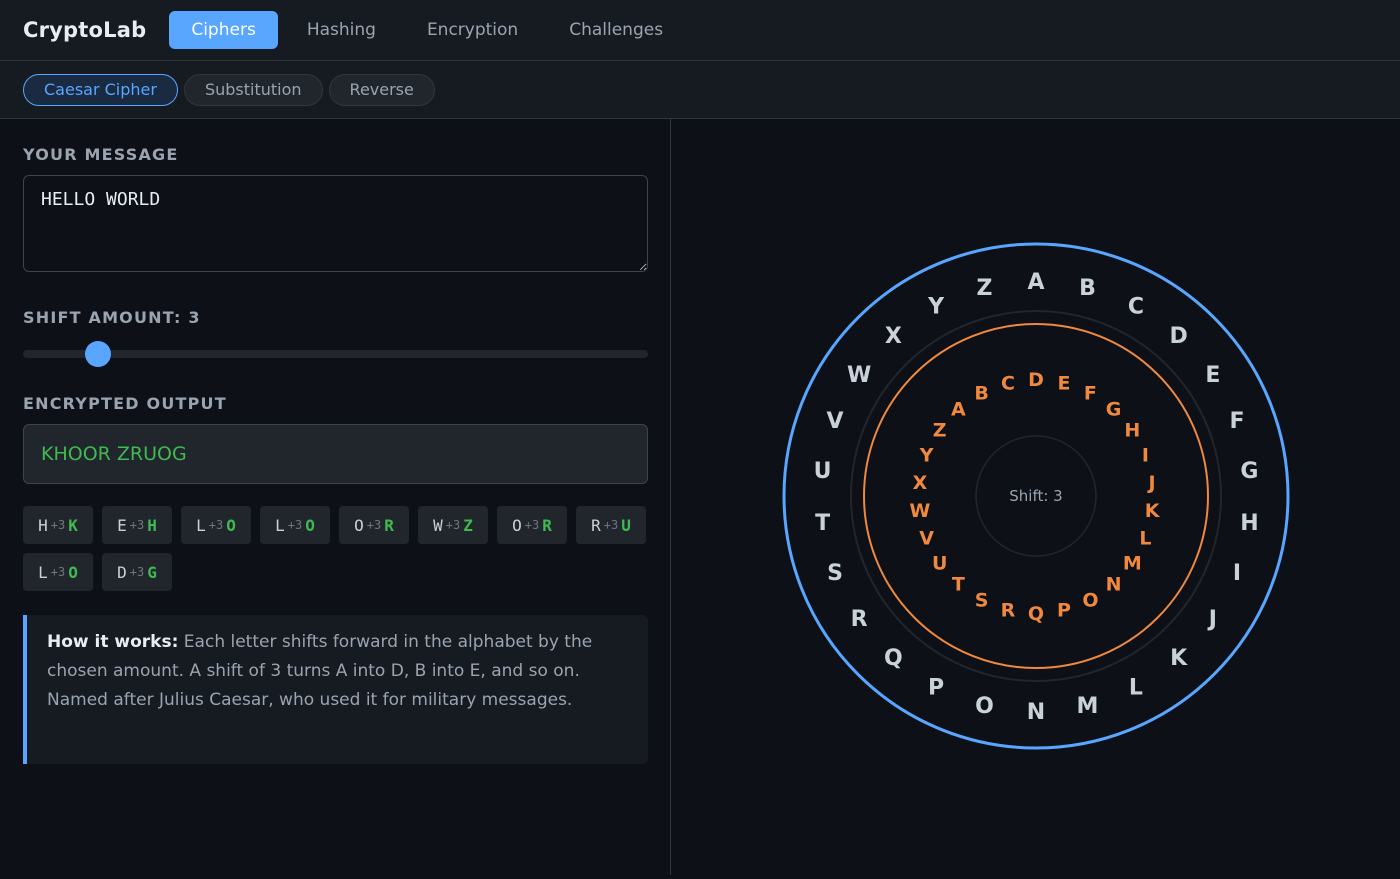 Image resolution: width=1400 pixels, height=879 pixels. I want to click on letter-mapping-chip: D +3 G, so click(137, 572).